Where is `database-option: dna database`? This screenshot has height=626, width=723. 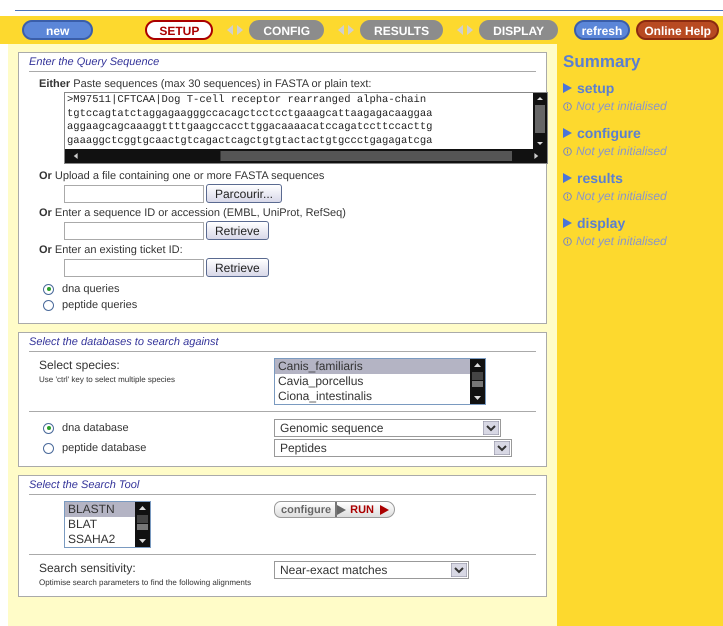
database-option: dna database is located at coordinates (158, 428).